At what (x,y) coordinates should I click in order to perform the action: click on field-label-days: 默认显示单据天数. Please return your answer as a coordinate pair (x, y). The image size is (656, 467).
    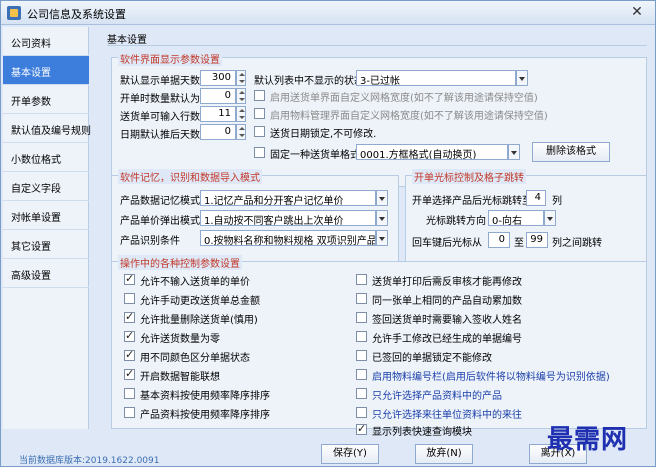
    Looking at the image, I should click on (160, 81).